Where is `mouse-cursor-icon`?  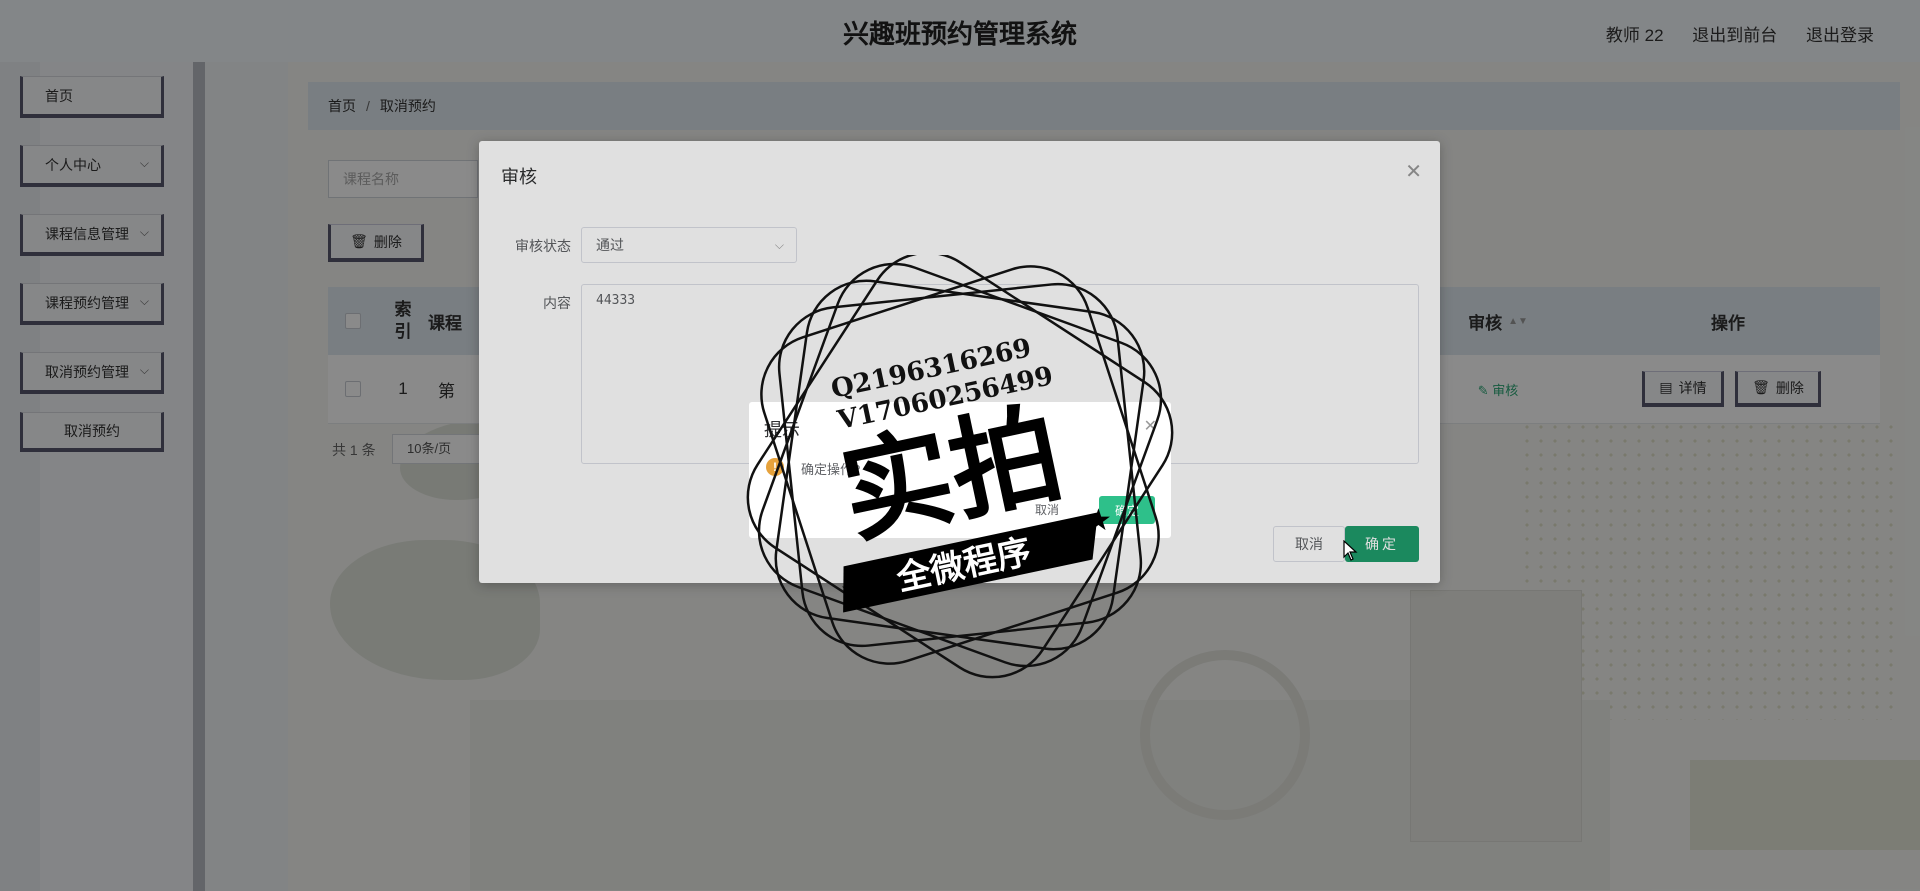 mouse-cursor-icon is located at coordinates (1350, 550).